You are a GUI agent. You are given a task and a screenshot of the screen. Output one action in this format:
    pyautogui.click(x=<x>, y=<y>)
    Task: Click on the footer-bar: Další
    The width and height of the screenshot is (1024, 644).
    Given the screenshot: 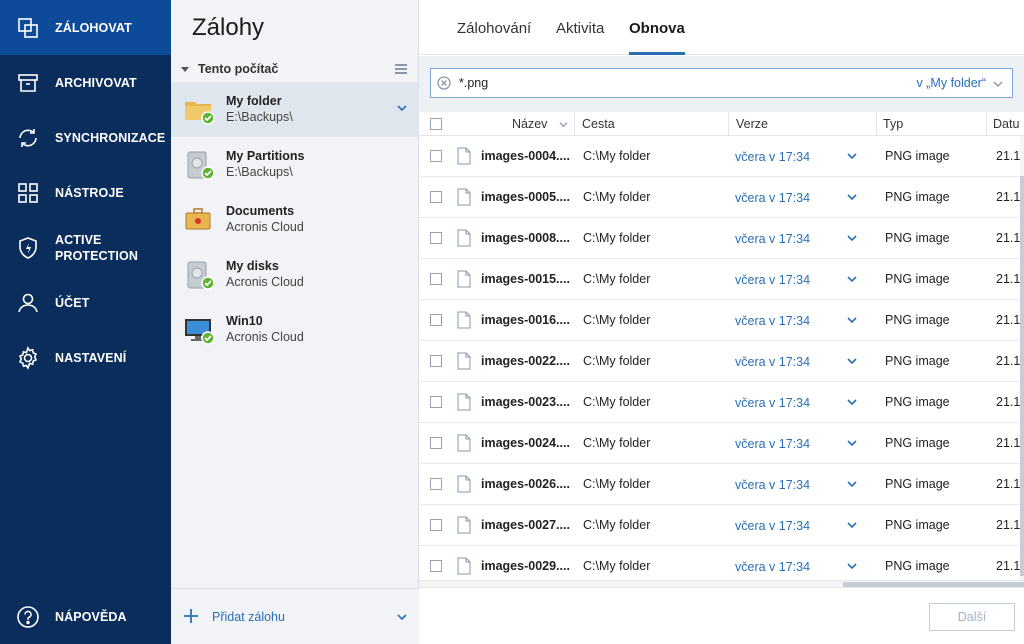 What is the action you would take?
    pyautogui.click(x=721, y=615)
    